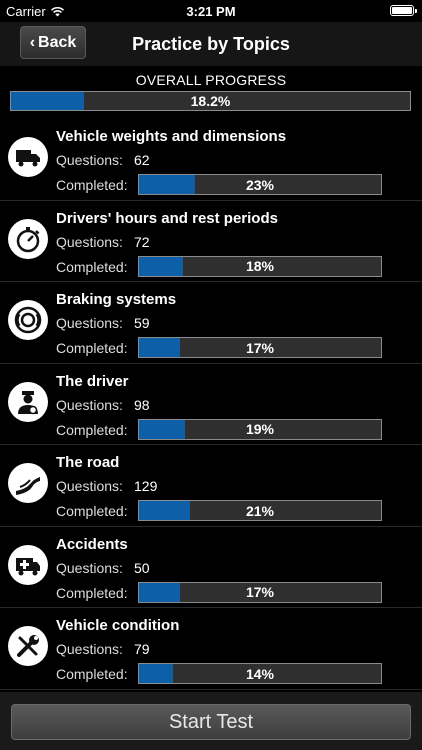 The width and height of the screenshot is (422, 750). Describe the element at coordinates (211, 80) in the screenshot. I see `overall-progress-label: OVERALL PROGRESS` at that location.